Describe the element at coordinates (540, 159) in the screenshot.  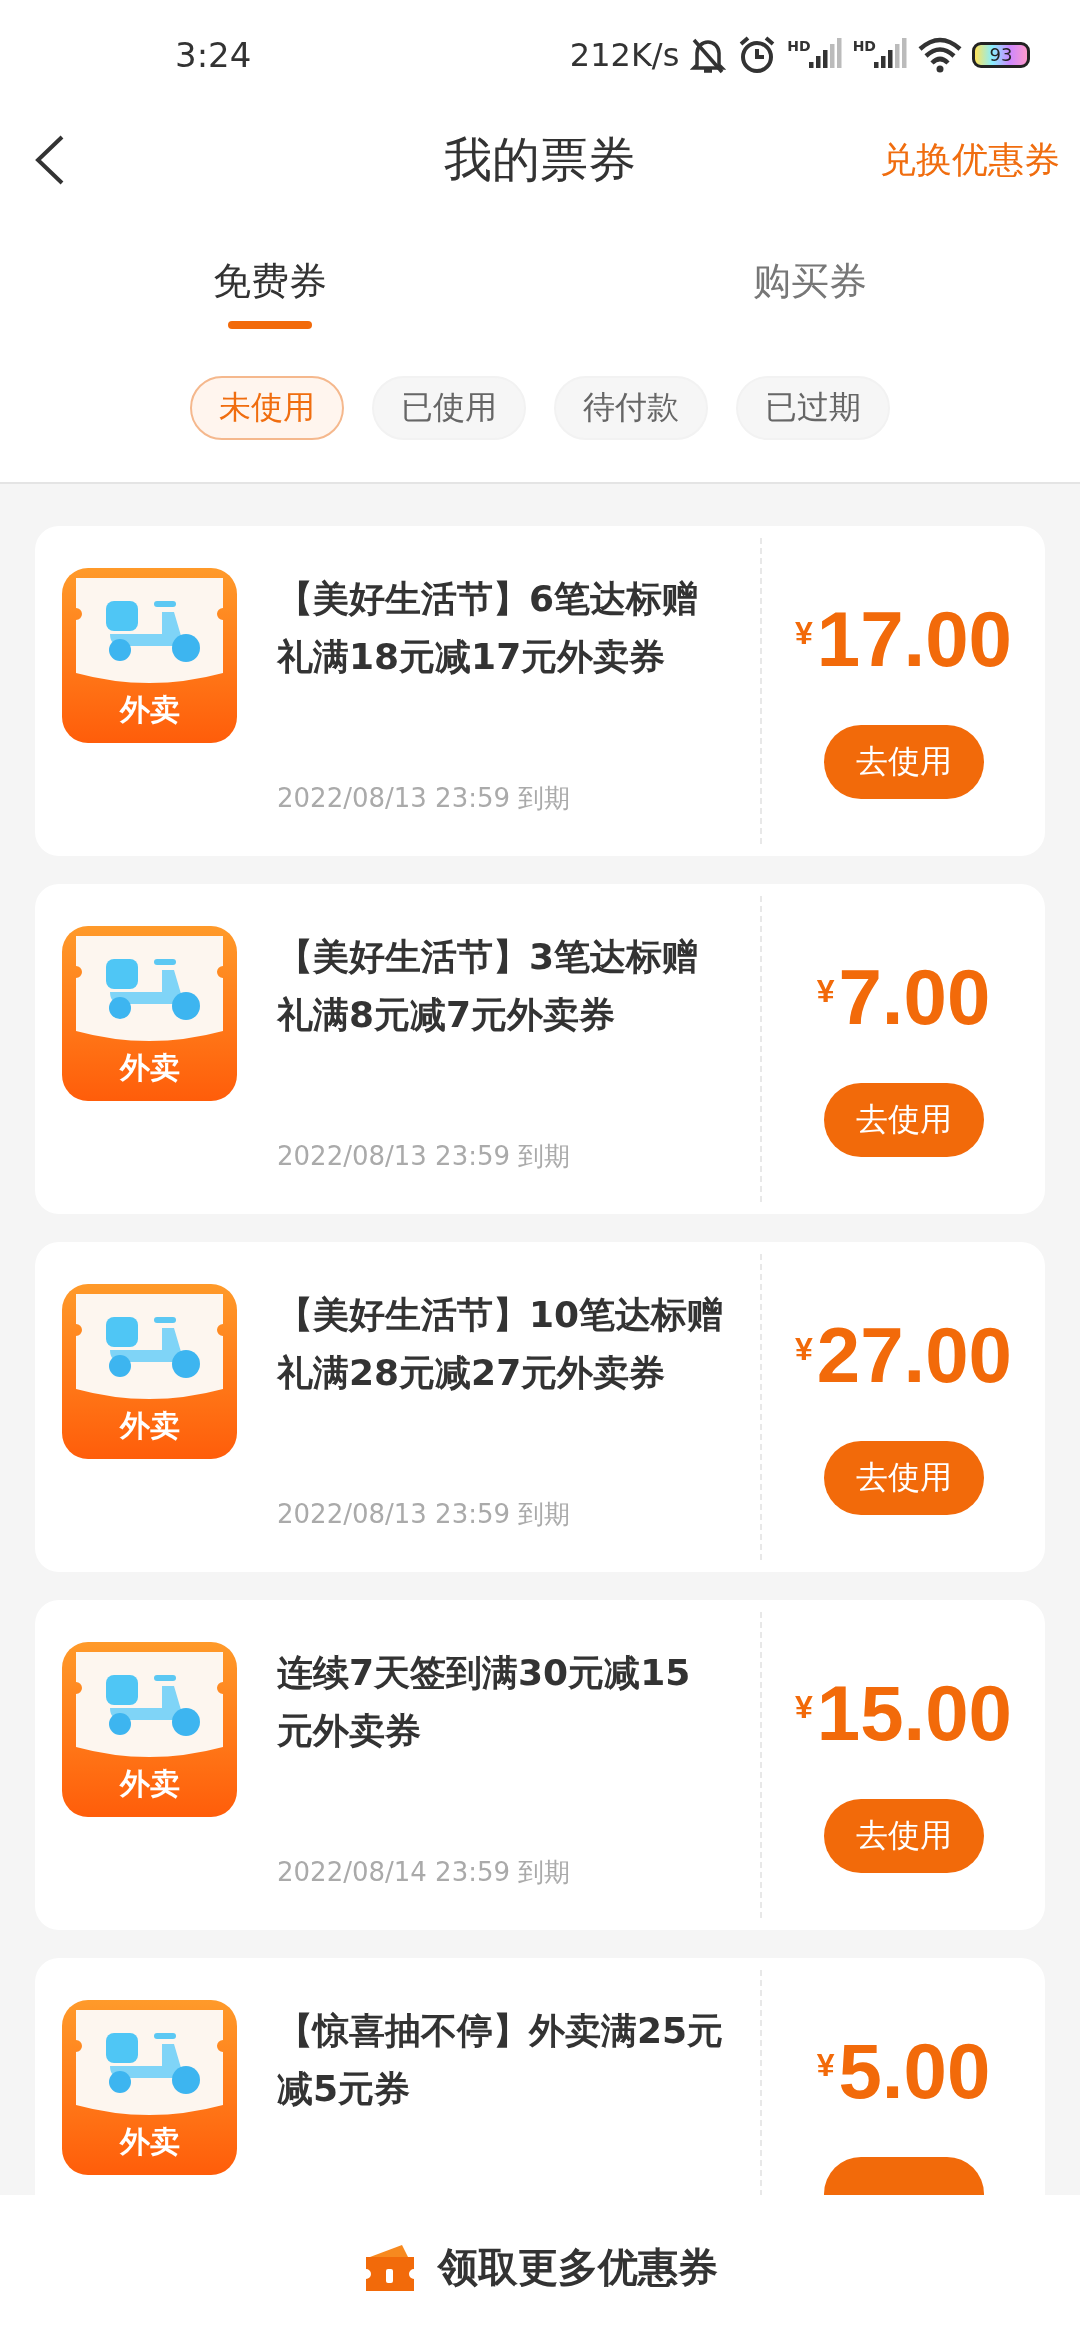
I see `page-title: 我的票券` at that location.